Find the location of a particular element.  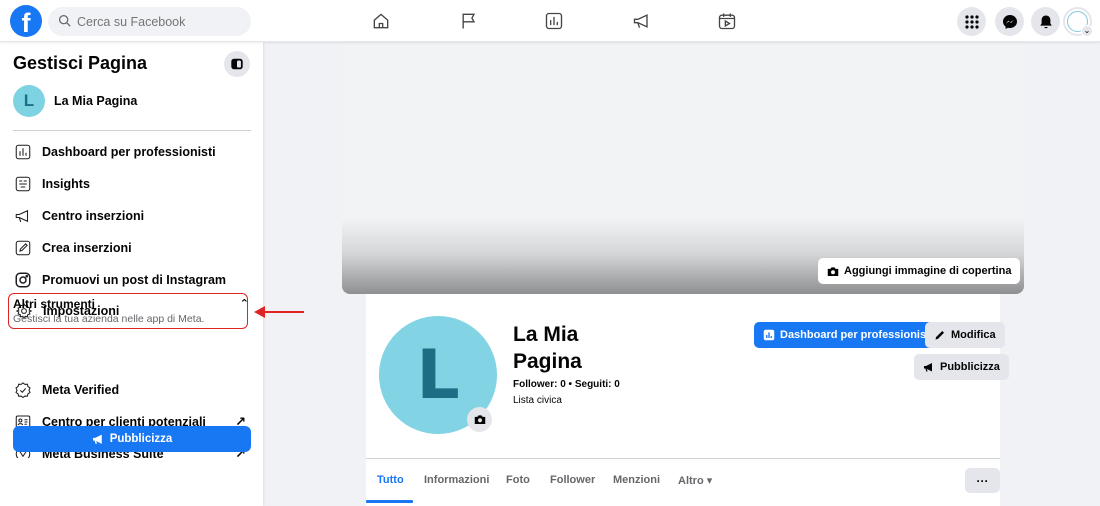

instagram-icon is located at coordinates (23, 280).